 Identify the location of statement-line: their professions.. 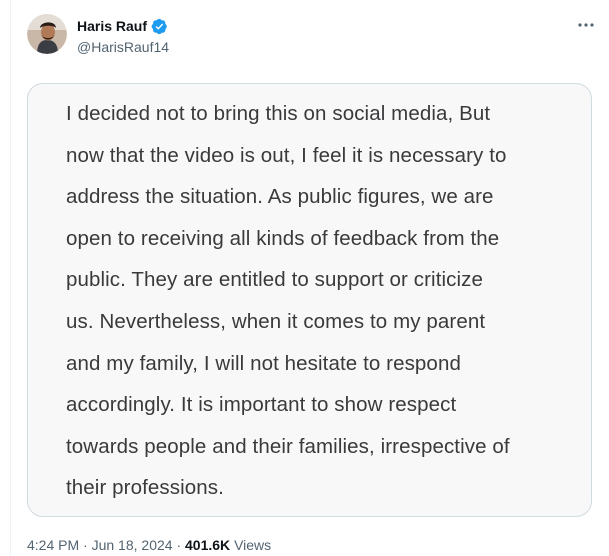
(145, 488).